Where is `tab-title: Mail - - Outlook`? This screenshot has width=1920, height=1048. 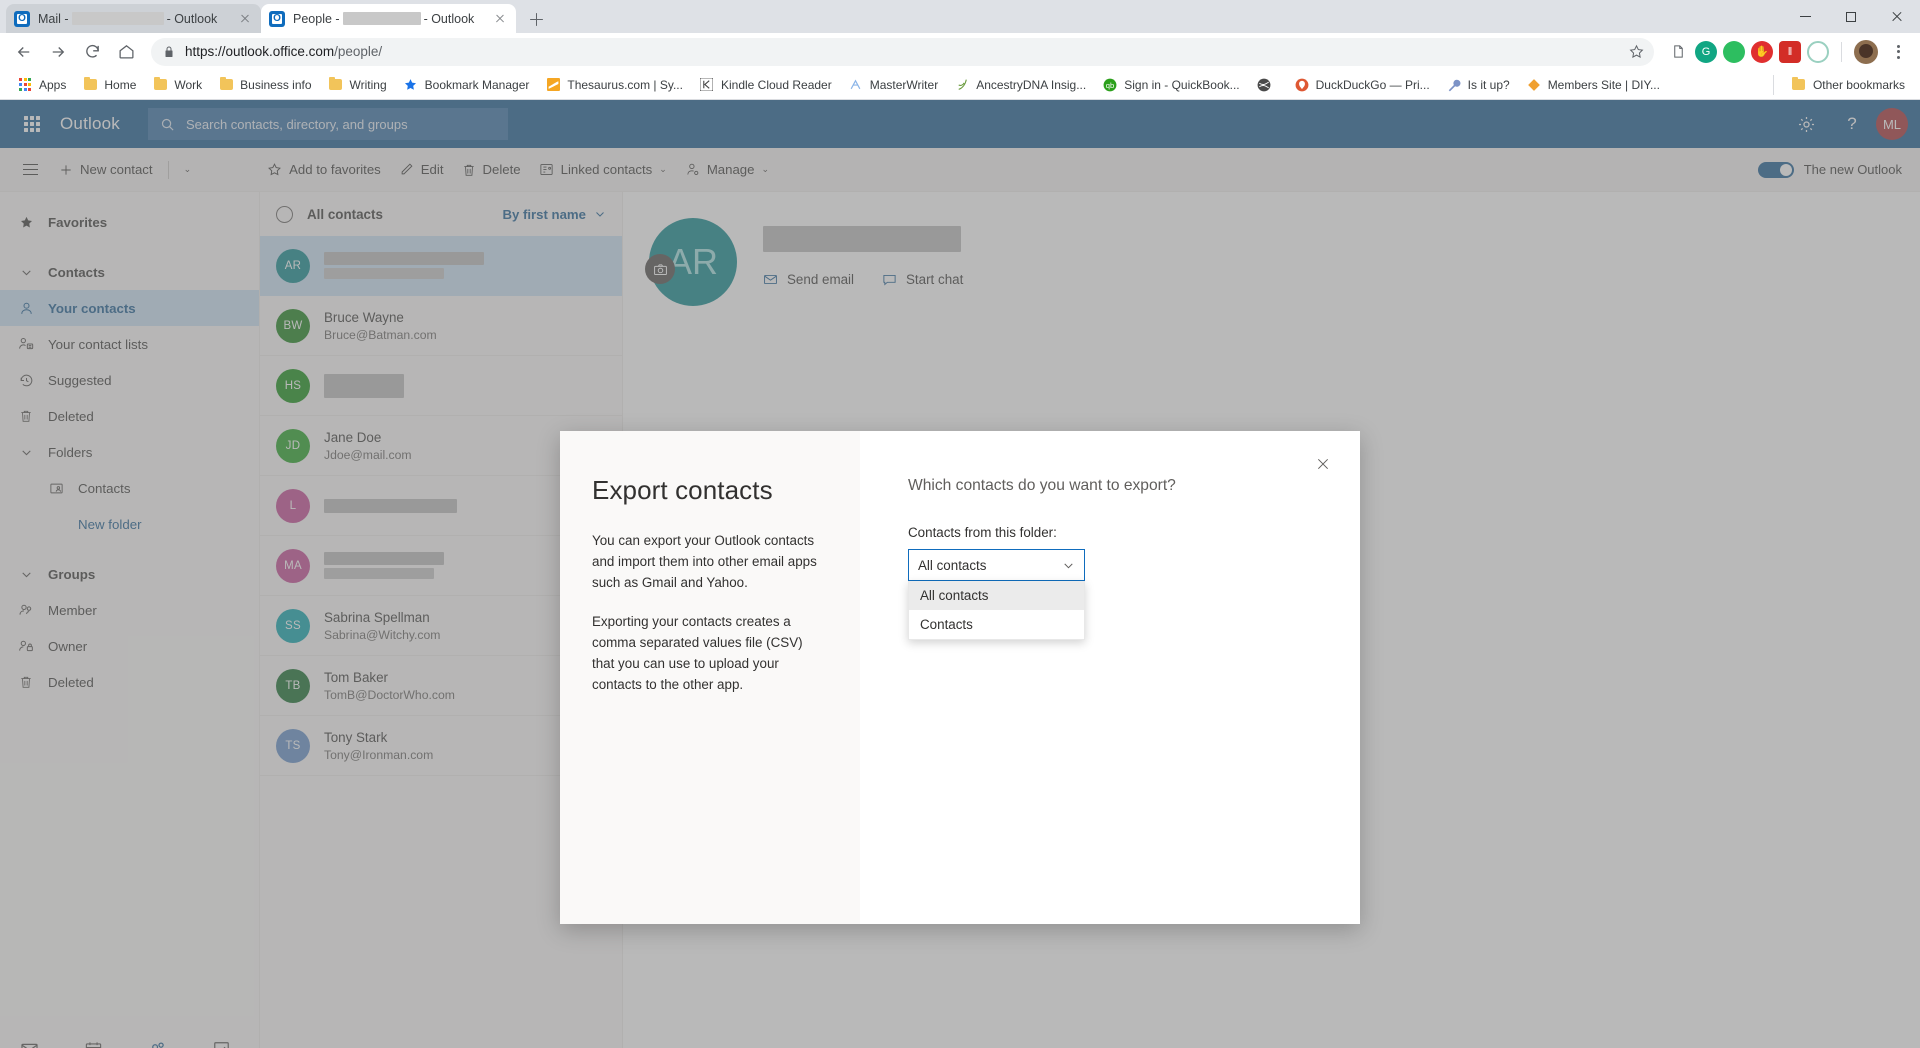 tab-title: Mail - - Outlook is located at coordinates (133, 19).